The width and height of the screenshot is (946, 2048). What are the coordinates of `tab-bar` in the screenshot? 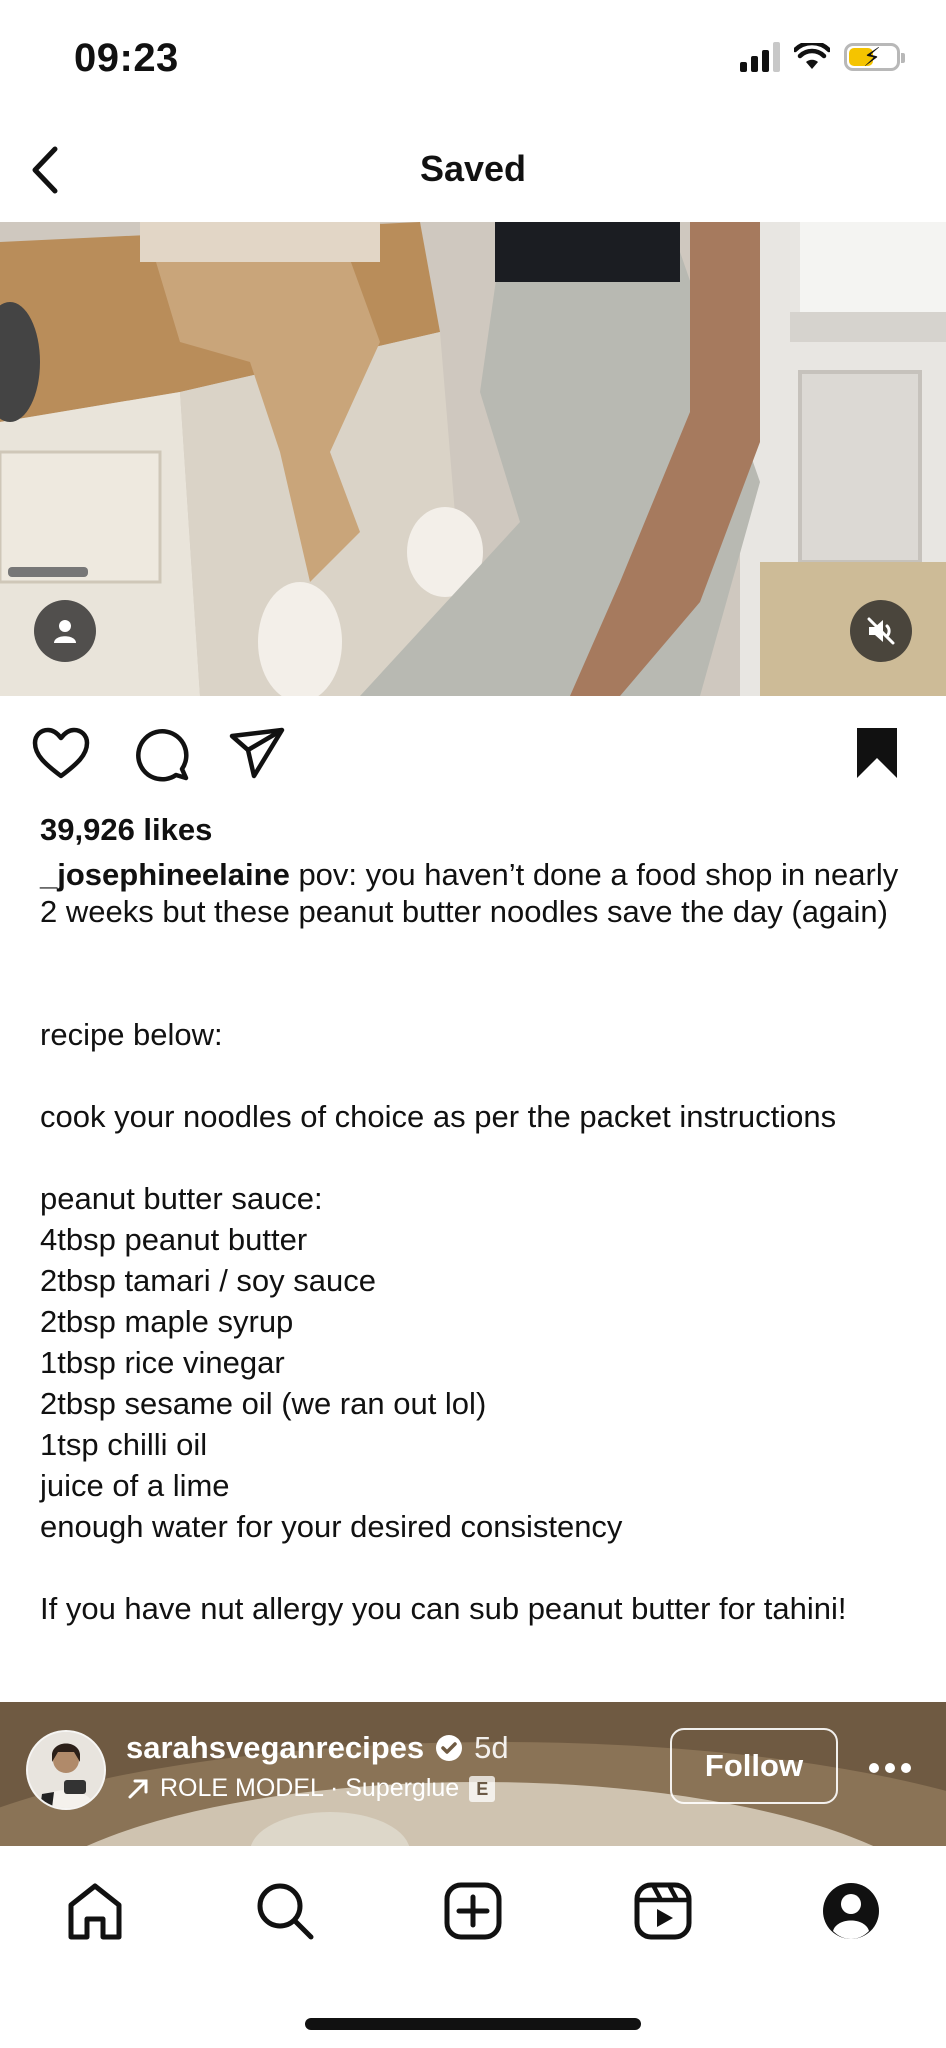 It's located at (473, 1947).